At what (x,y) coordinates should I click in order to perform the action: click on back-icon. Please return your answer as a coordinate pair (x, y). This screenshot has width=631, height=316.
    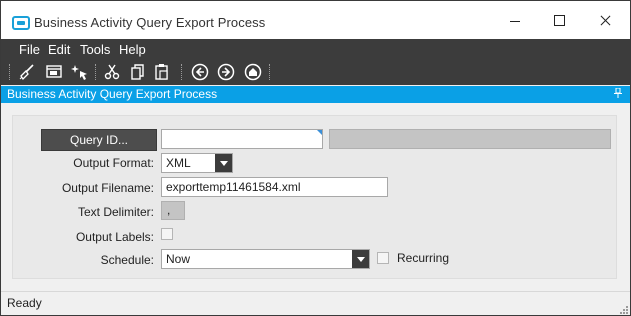
    Looking at the image, I should click on (200, 72).